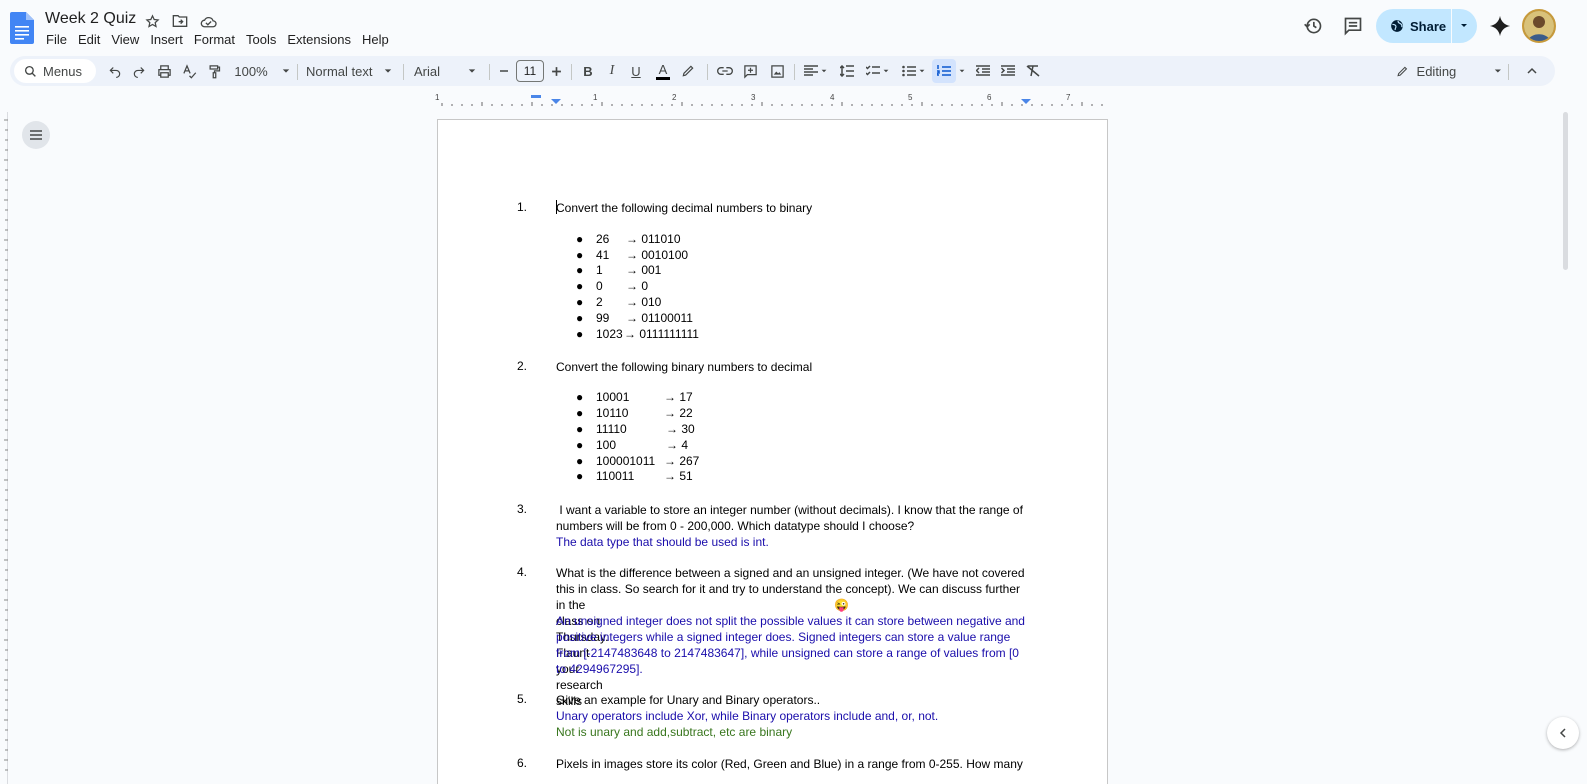 Image resolution: width=1587 pixels, height=784 pixels. Describe the element at coordinates (1068, 97) in the screenshot. I see `ruler-label: 7` at that location.